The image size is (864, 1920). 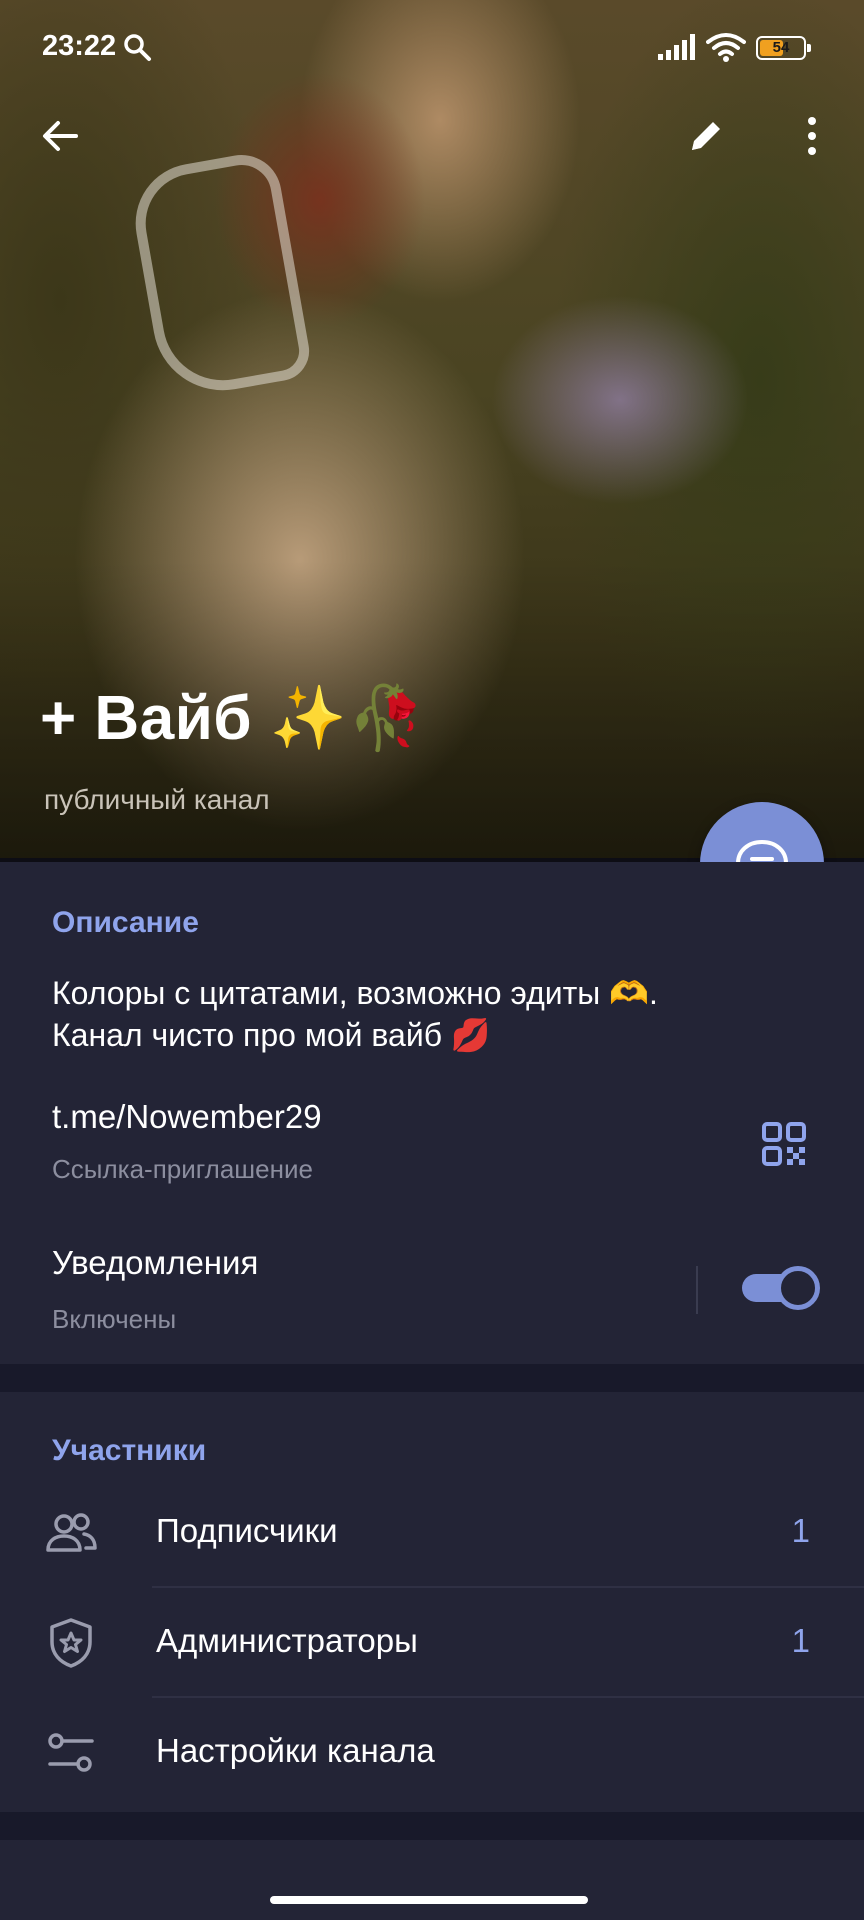 I want to click on battery-percent: 54, so click(x=781, y=47).